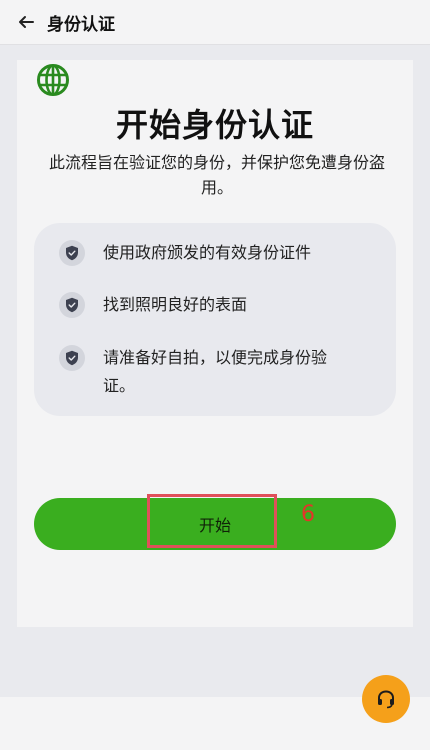 This screenshot has width=430, height=750. Describe the element at coordinates (212, 521) in the screenshot. I see `annotation-highlight-box` at that location.